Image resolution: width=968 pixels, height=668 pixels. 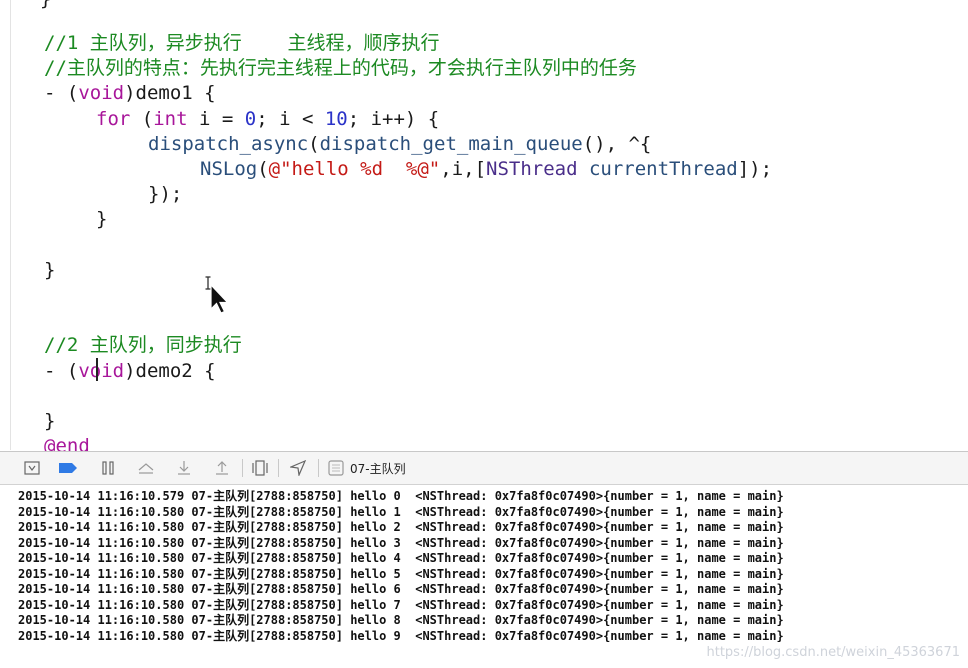 I want to click on step-out-icon, so click(x=222, y=468).